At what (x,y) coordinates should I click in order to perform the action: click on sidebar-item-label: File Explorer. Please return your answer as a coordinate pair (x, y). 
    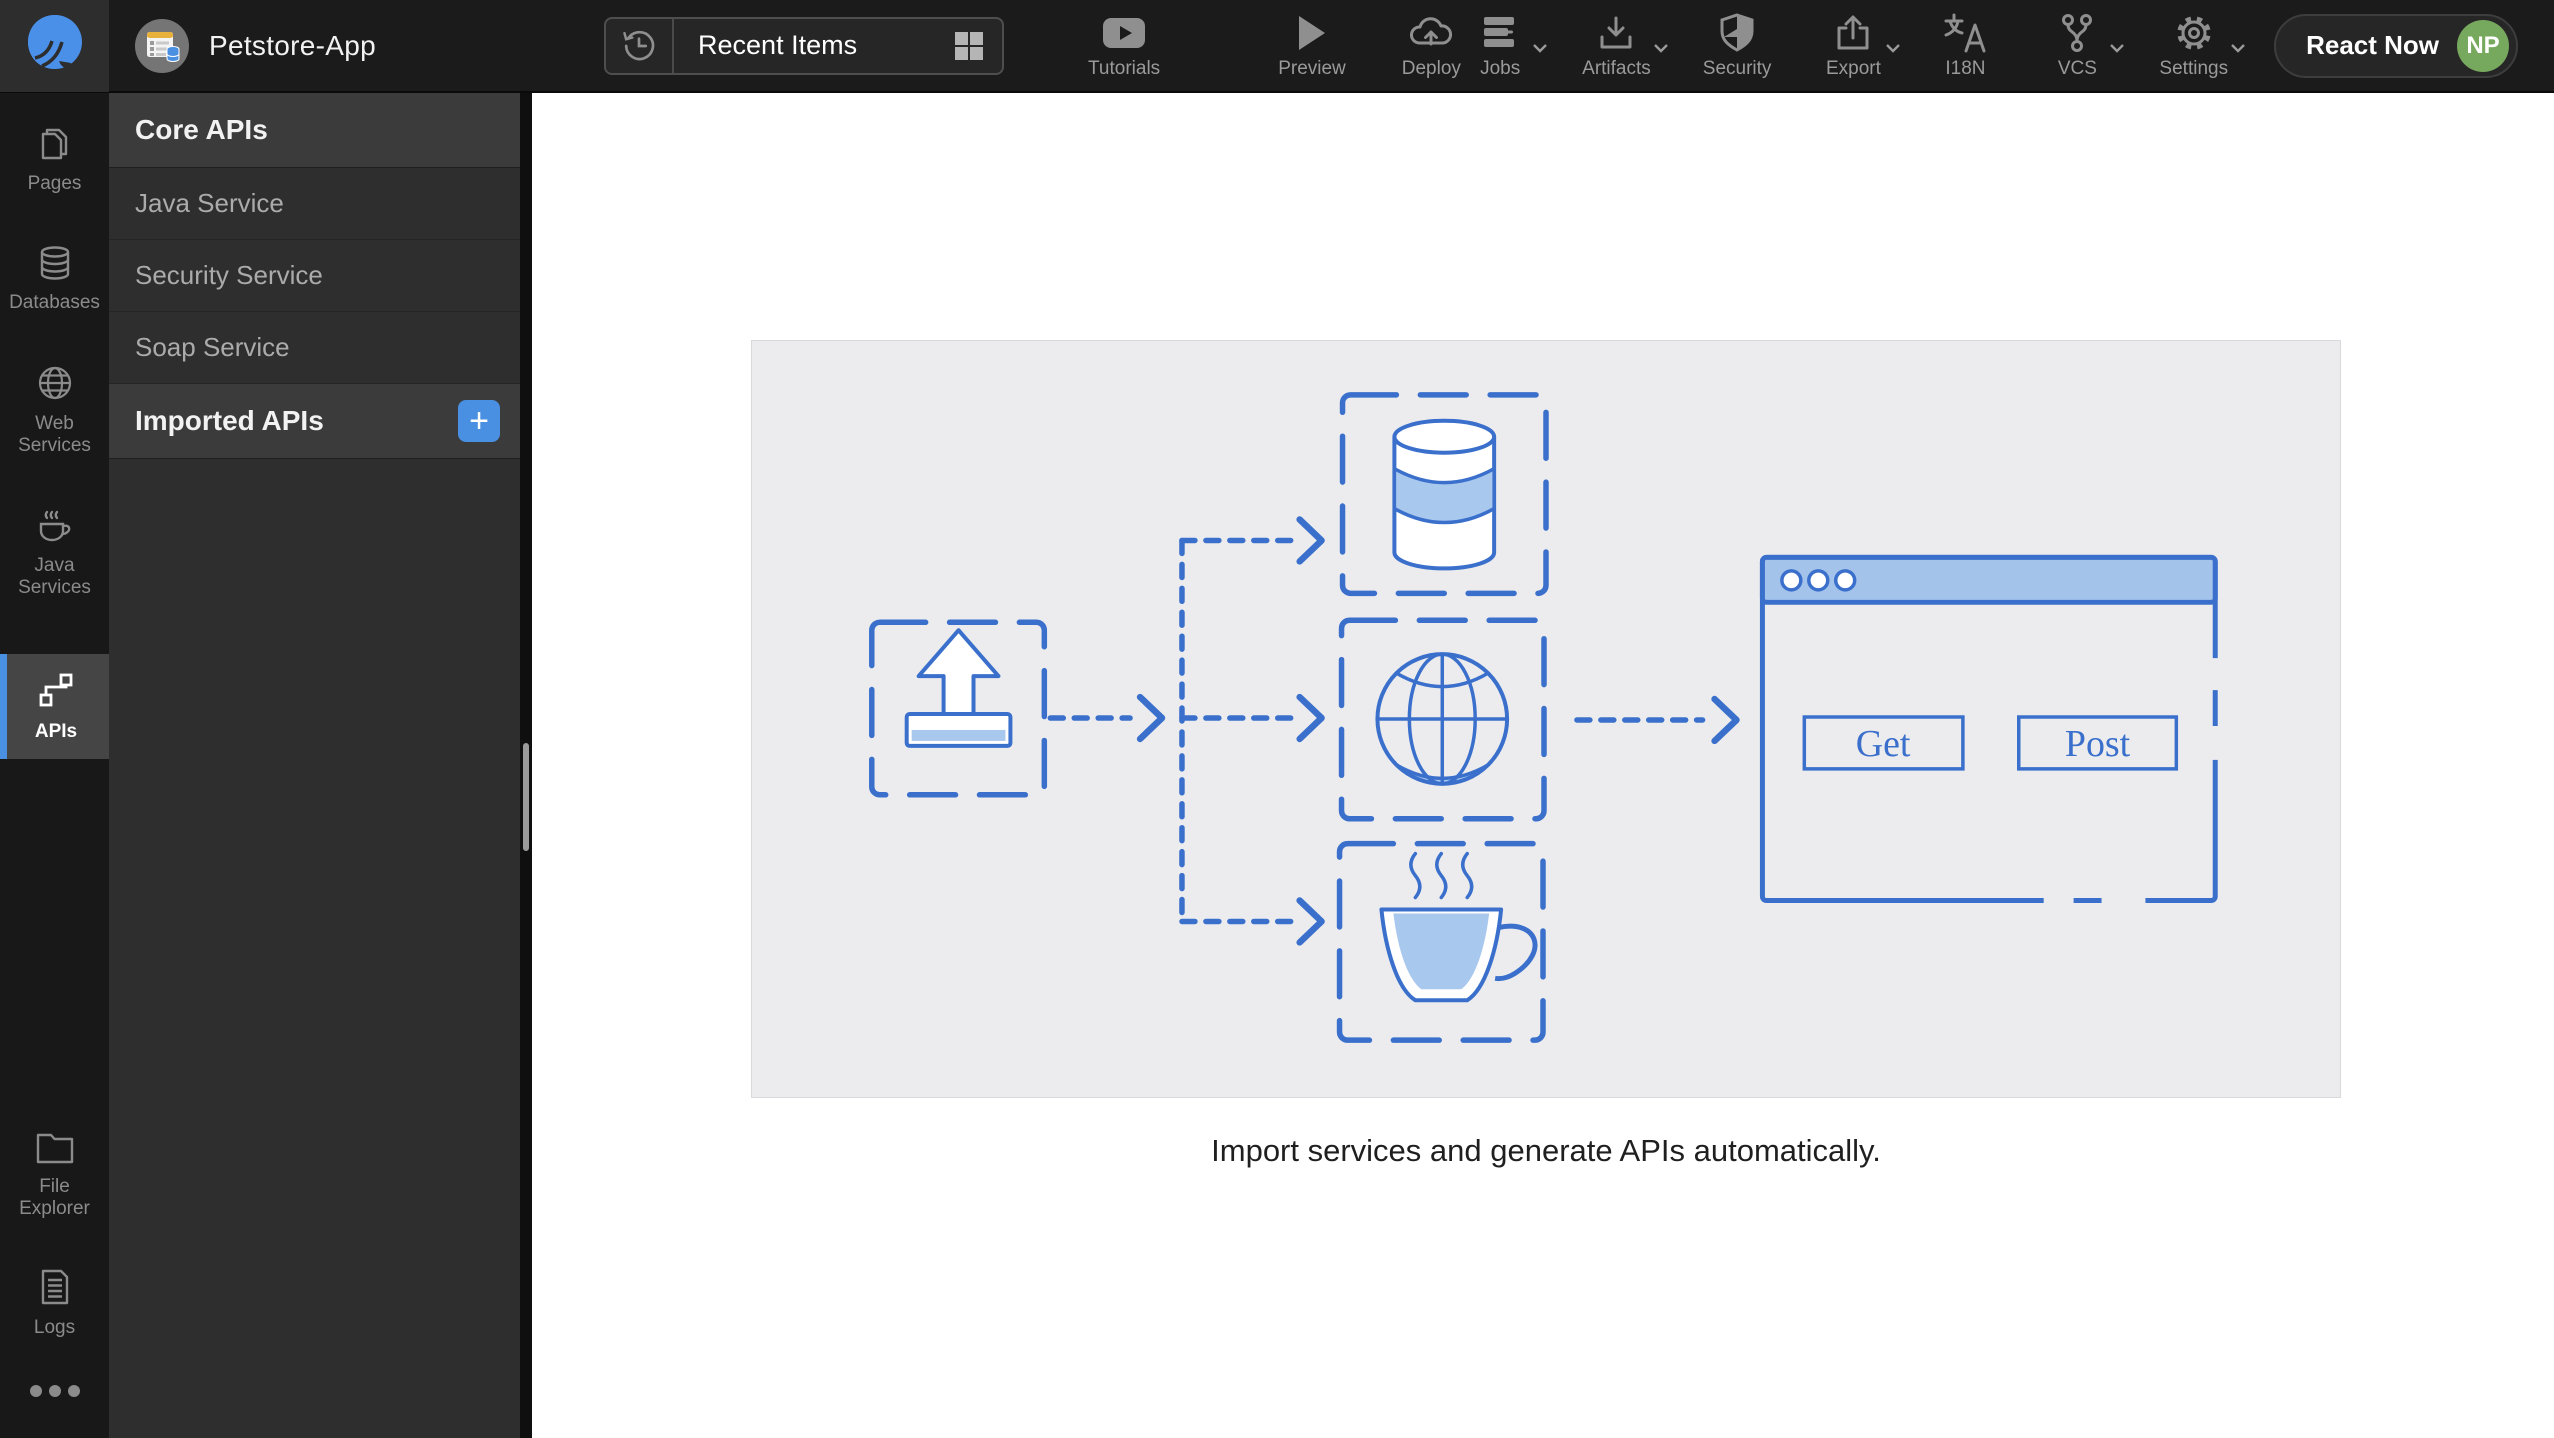
    Looking at the image, I should click on (54, 1198).